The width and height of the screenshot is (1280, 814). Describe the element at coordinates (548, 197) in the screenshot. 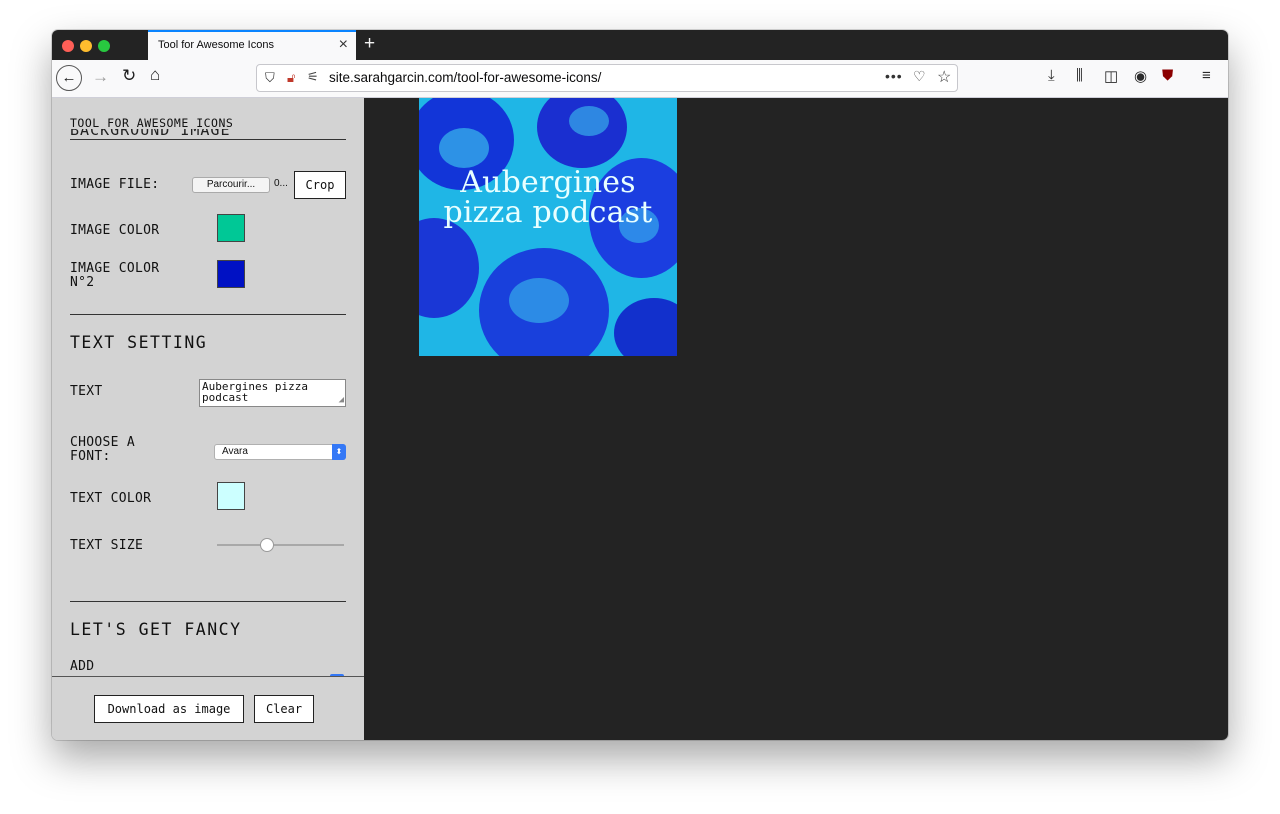

I see `preview-text: Aubergines pizza podcast` at that location.